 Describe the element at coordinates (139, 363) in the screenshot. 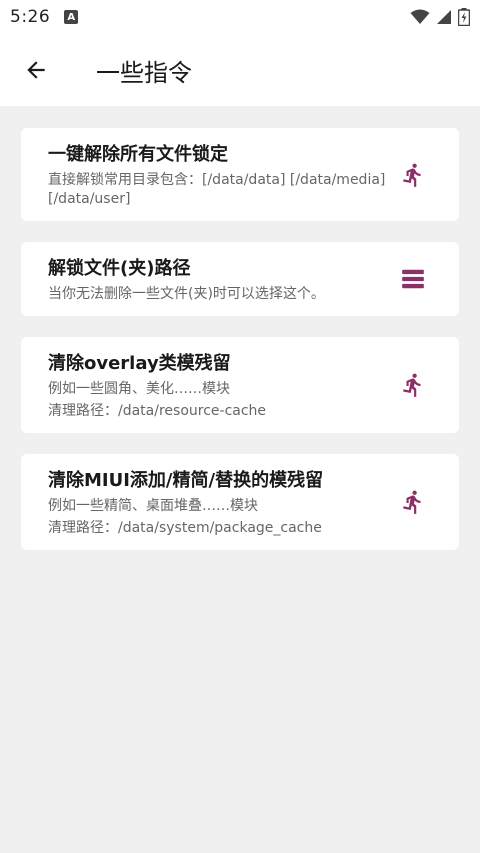

I see `card-title: 清除overlay类模残留` at that location.